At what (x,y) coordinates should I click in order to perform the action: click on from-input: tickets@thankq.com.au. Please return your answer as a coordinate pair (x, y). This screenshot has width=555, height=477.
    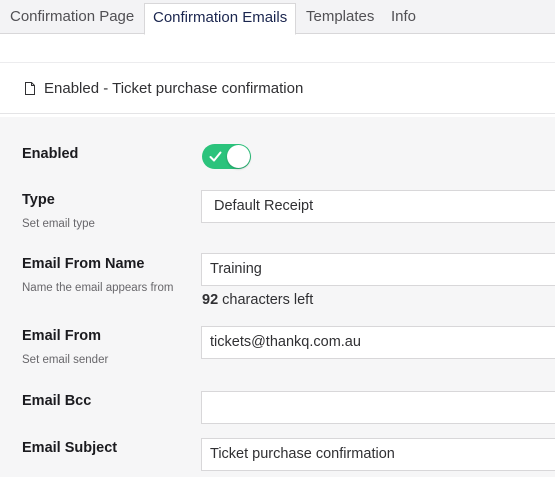
    Looking at the image, I should click on (378, 342).